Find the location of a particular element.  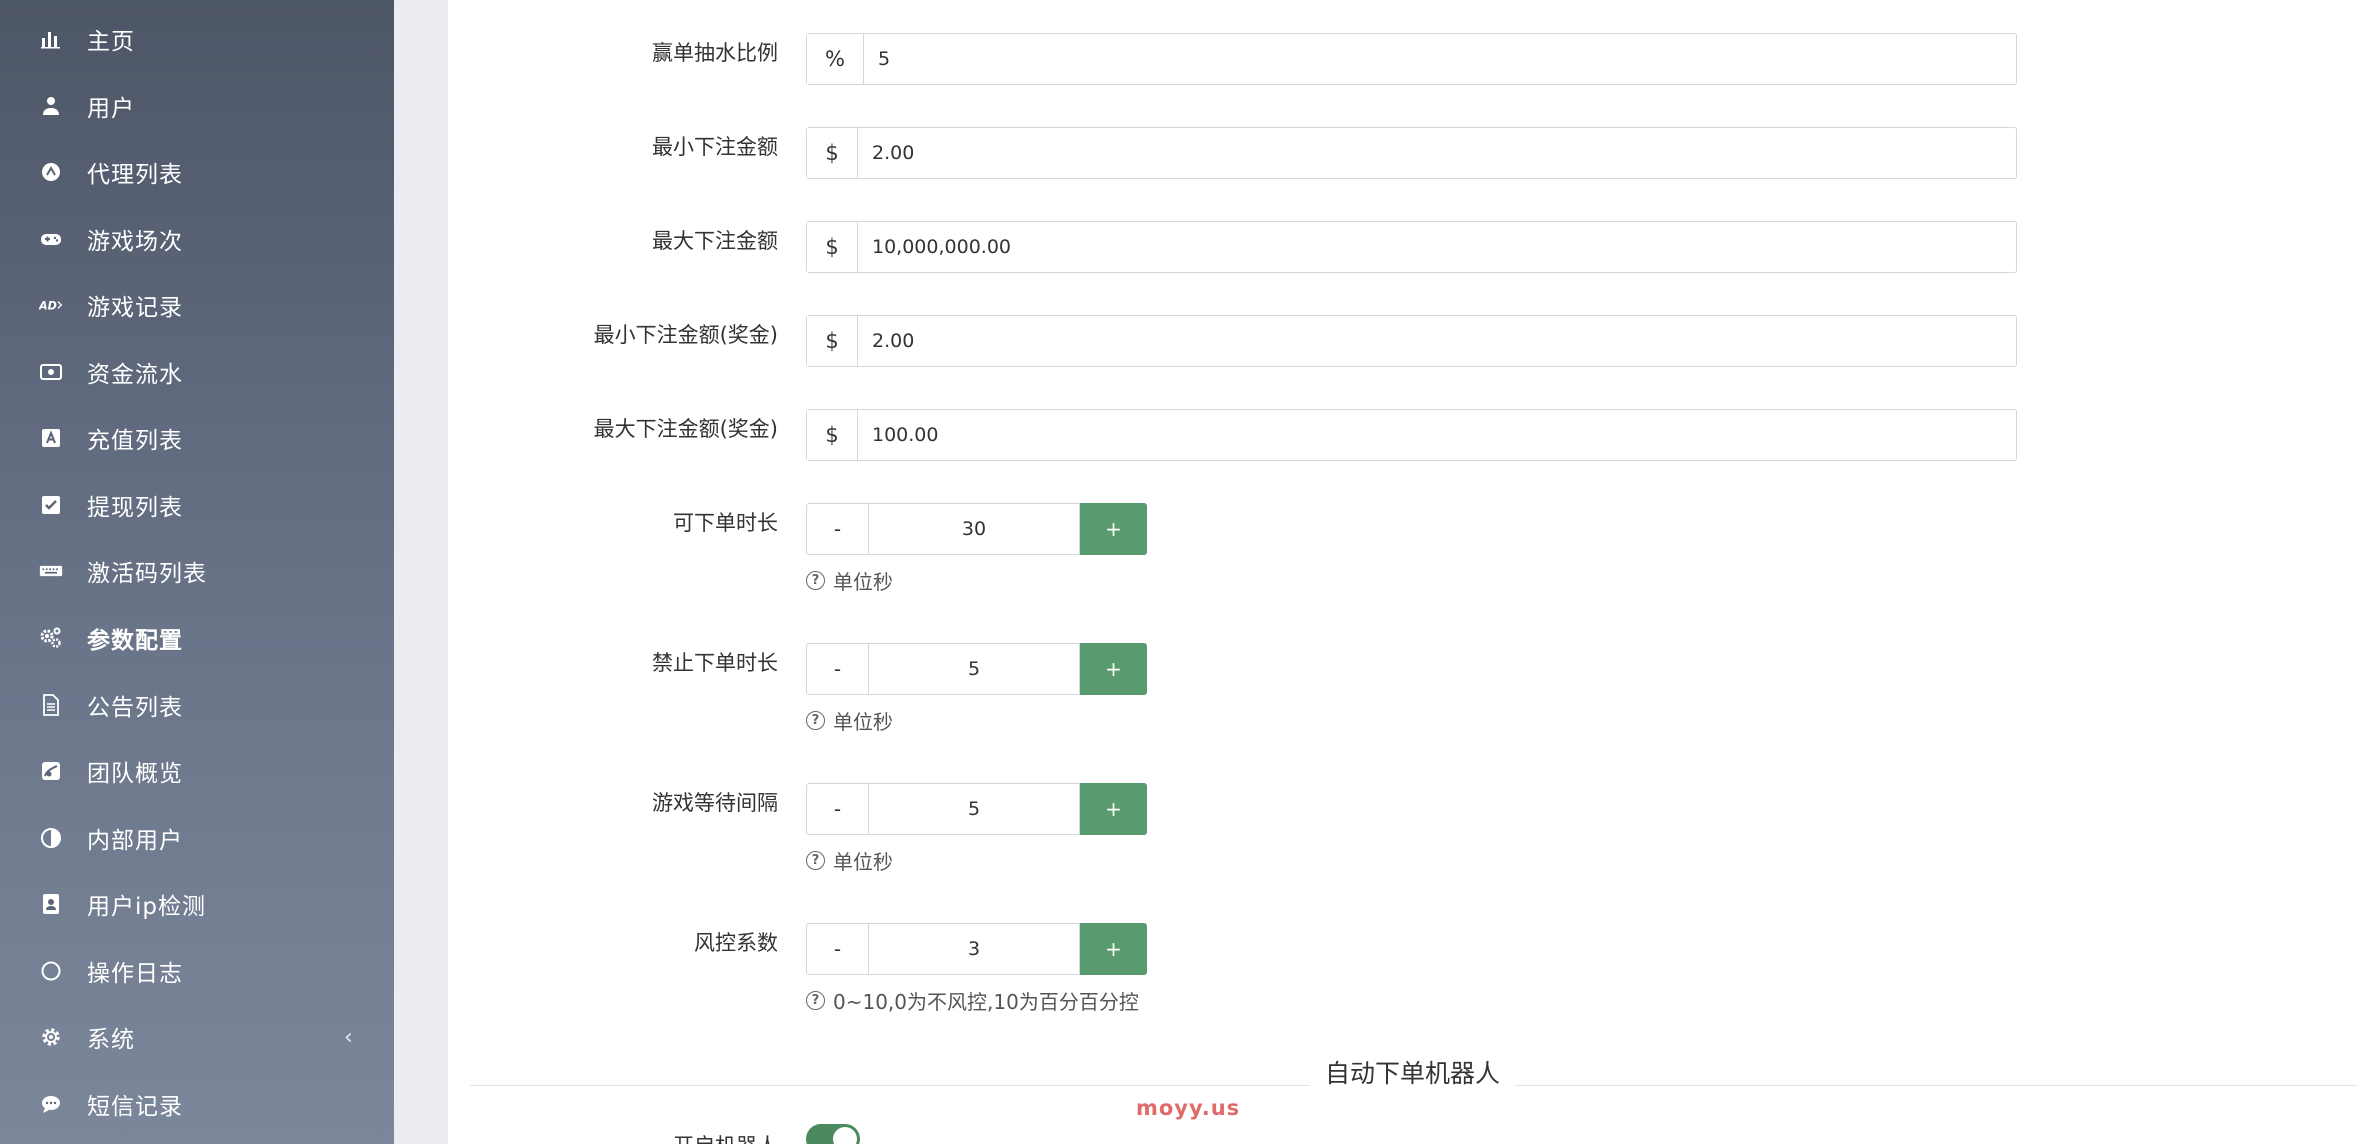

gamepad-icon is located at coordinates (51, 239).